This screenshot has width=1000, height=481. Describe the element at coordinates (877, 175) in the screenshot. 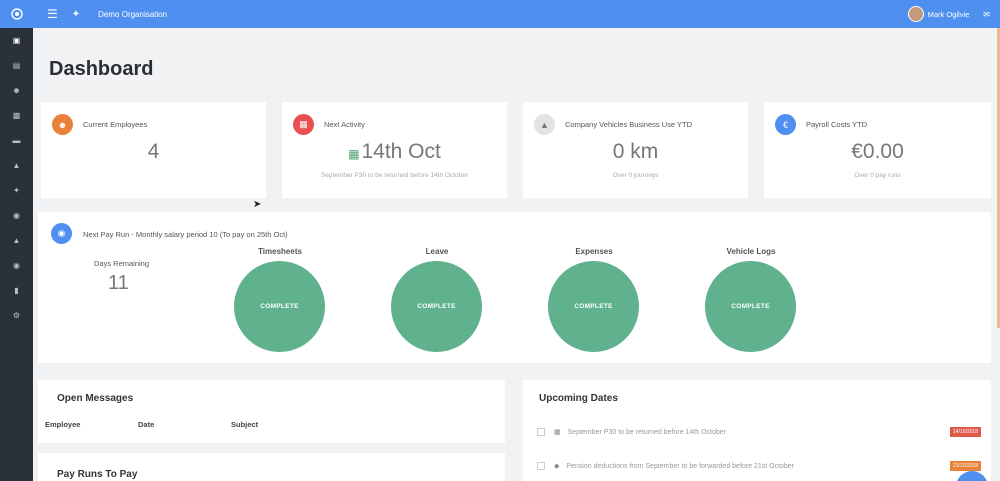

I see `stat-sub: Over 0 pay runs` at that location.